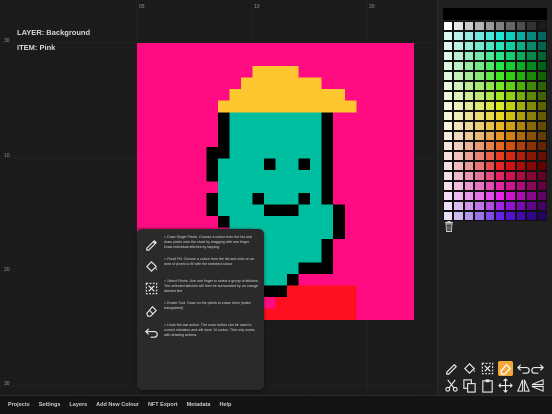 The width and height of the screenshot is (552, 414). I want to click on flip-horizontal-button, so click(523, 385).